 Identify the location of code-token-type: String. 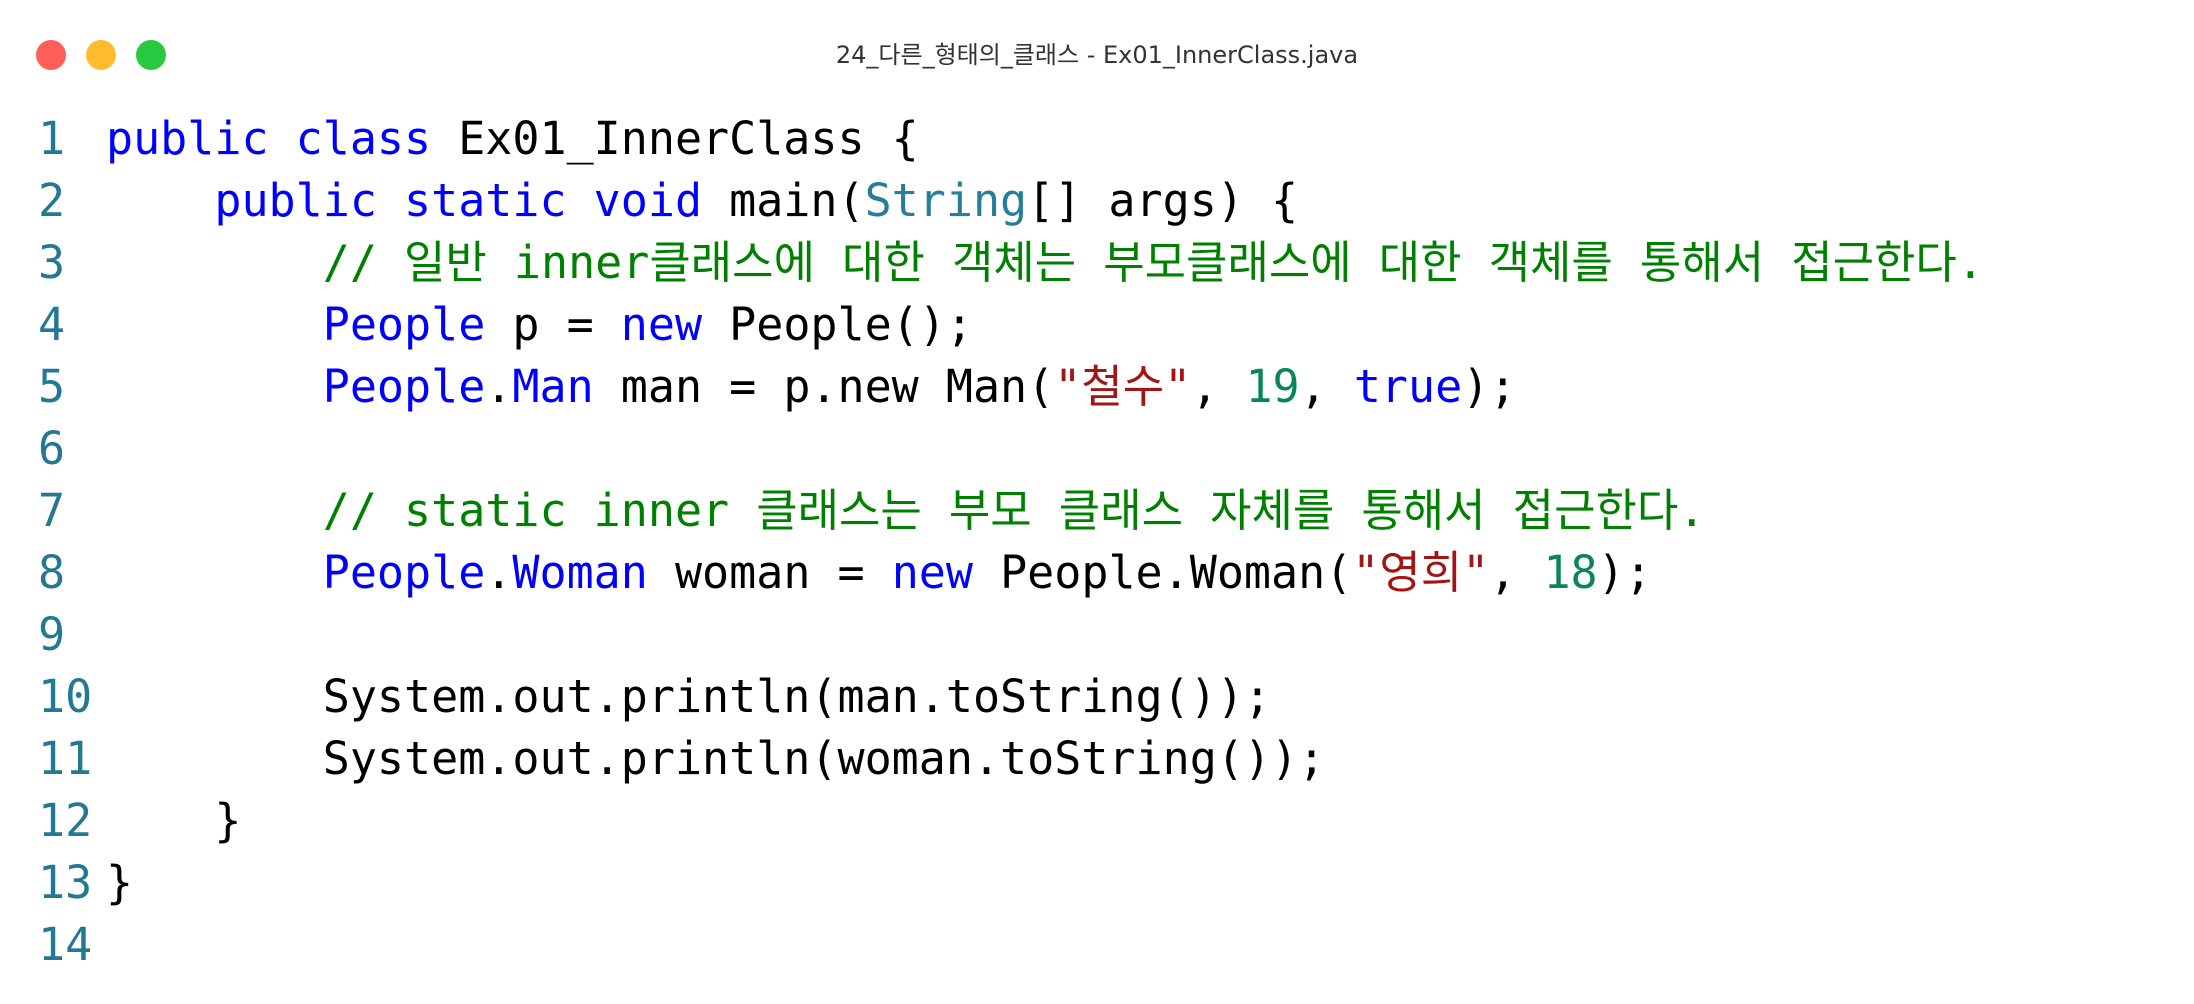
(946, 200).